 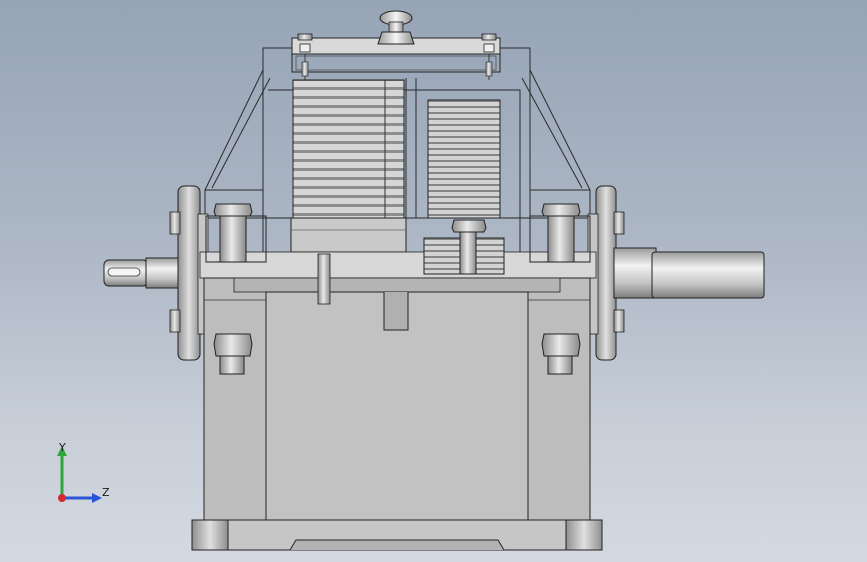 What do you see at coordinates (397, 535) in the screenshot?
I see `housing-base` at bounding box center [397, 535].